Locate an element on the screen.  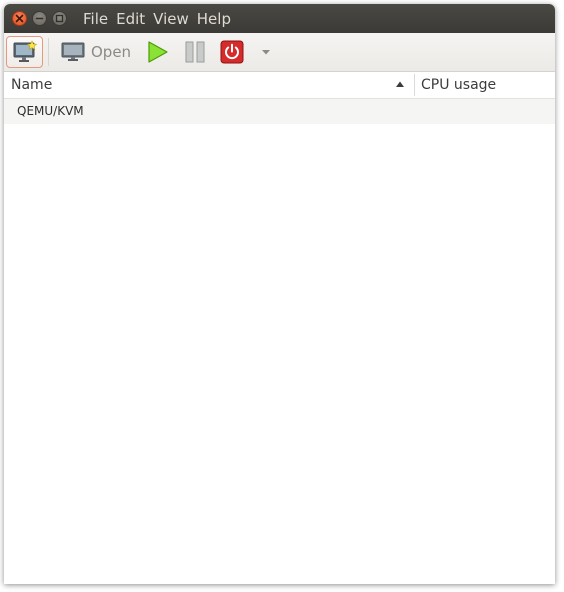
new-vm-button is located at coordinates (24, 52).